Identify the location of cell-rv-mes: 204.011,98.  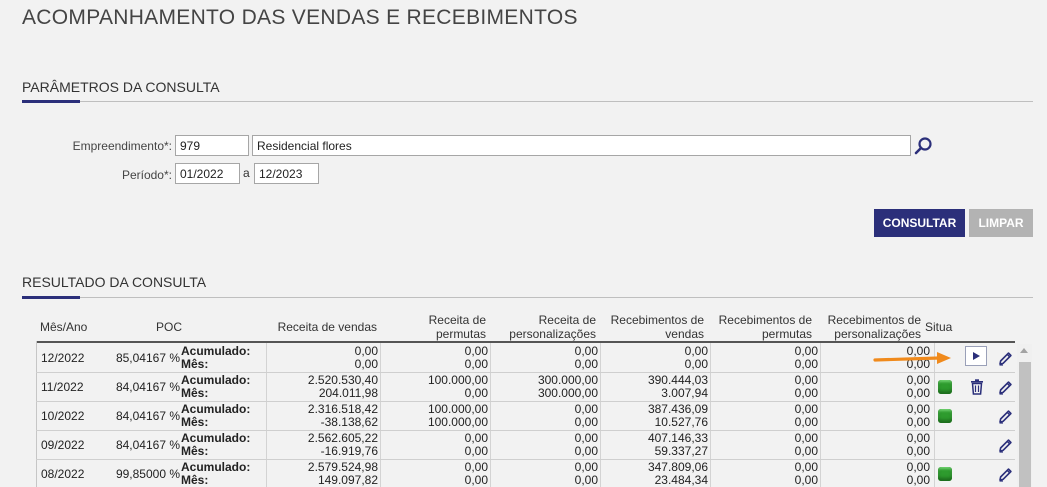
(348, 393).